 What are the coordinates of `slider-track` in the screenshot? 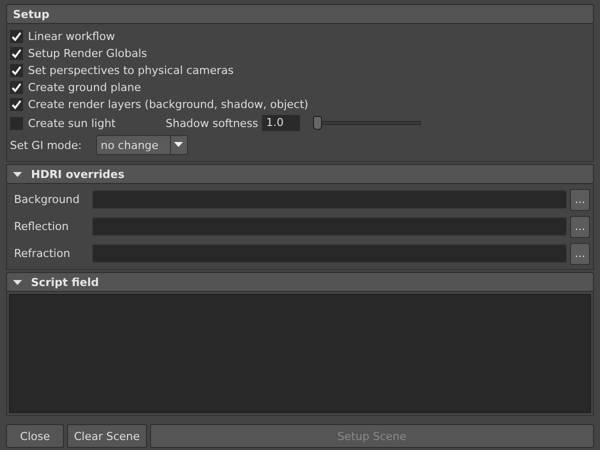 It's located at (367, 123).